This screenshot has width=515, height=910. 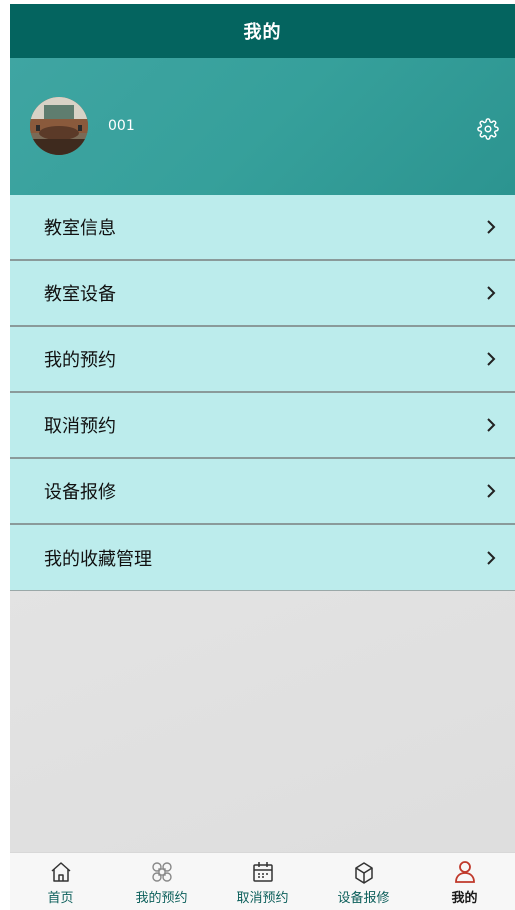 I want to click on menu-item-label: 设备报修, so click(x=80, y=492).